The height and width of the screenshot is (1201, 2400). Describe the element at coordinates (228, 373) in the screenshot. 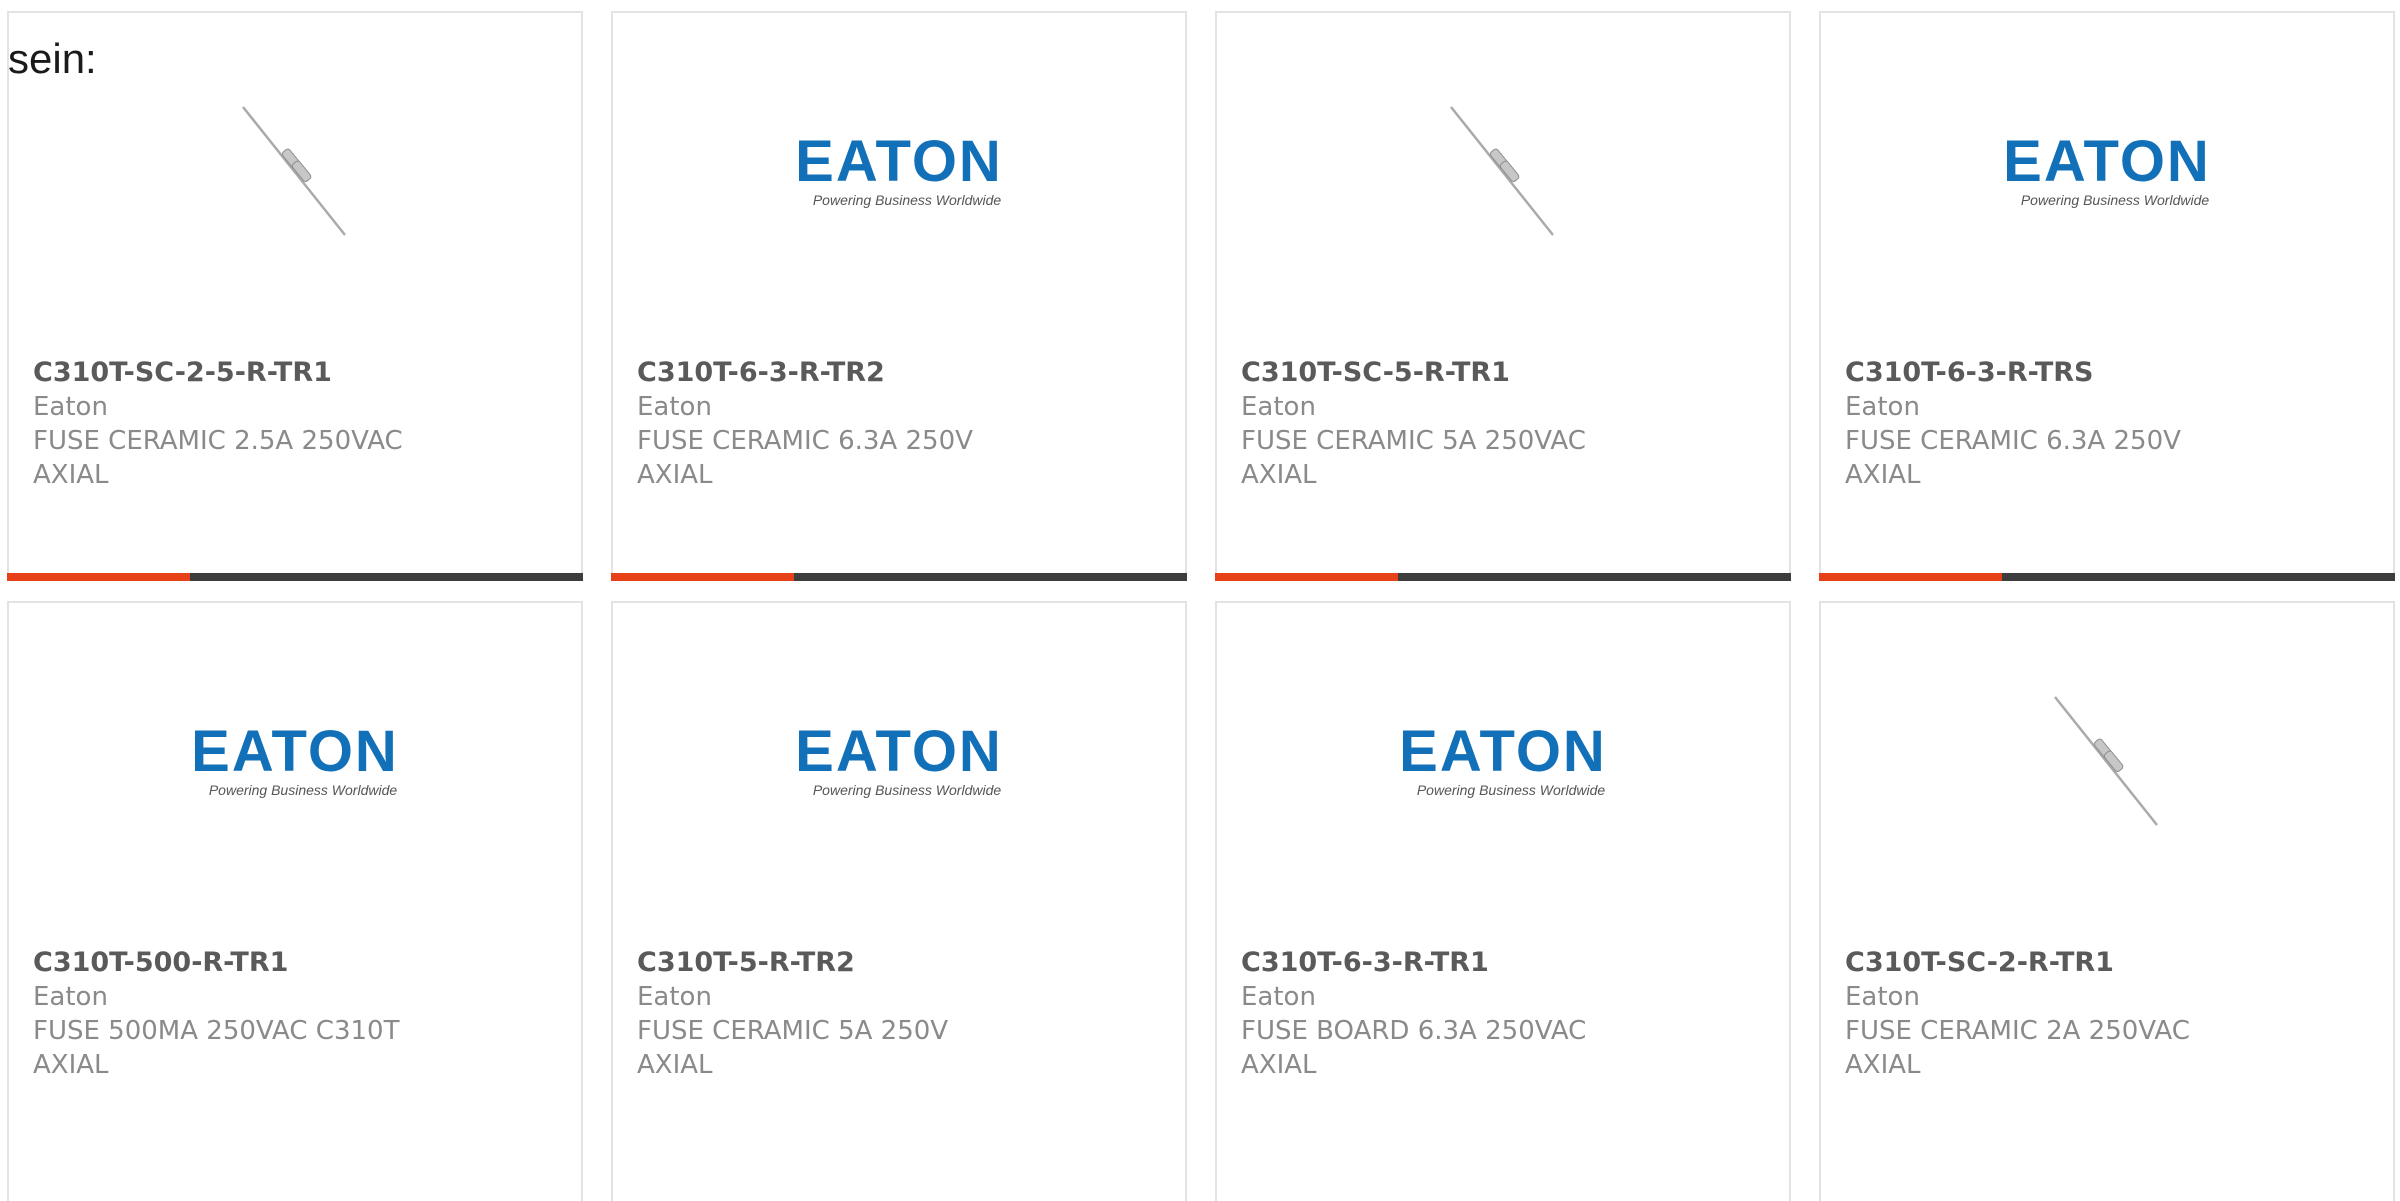

I see `part-number-link: C310T-SC-2-5-R-TR1` at that location.